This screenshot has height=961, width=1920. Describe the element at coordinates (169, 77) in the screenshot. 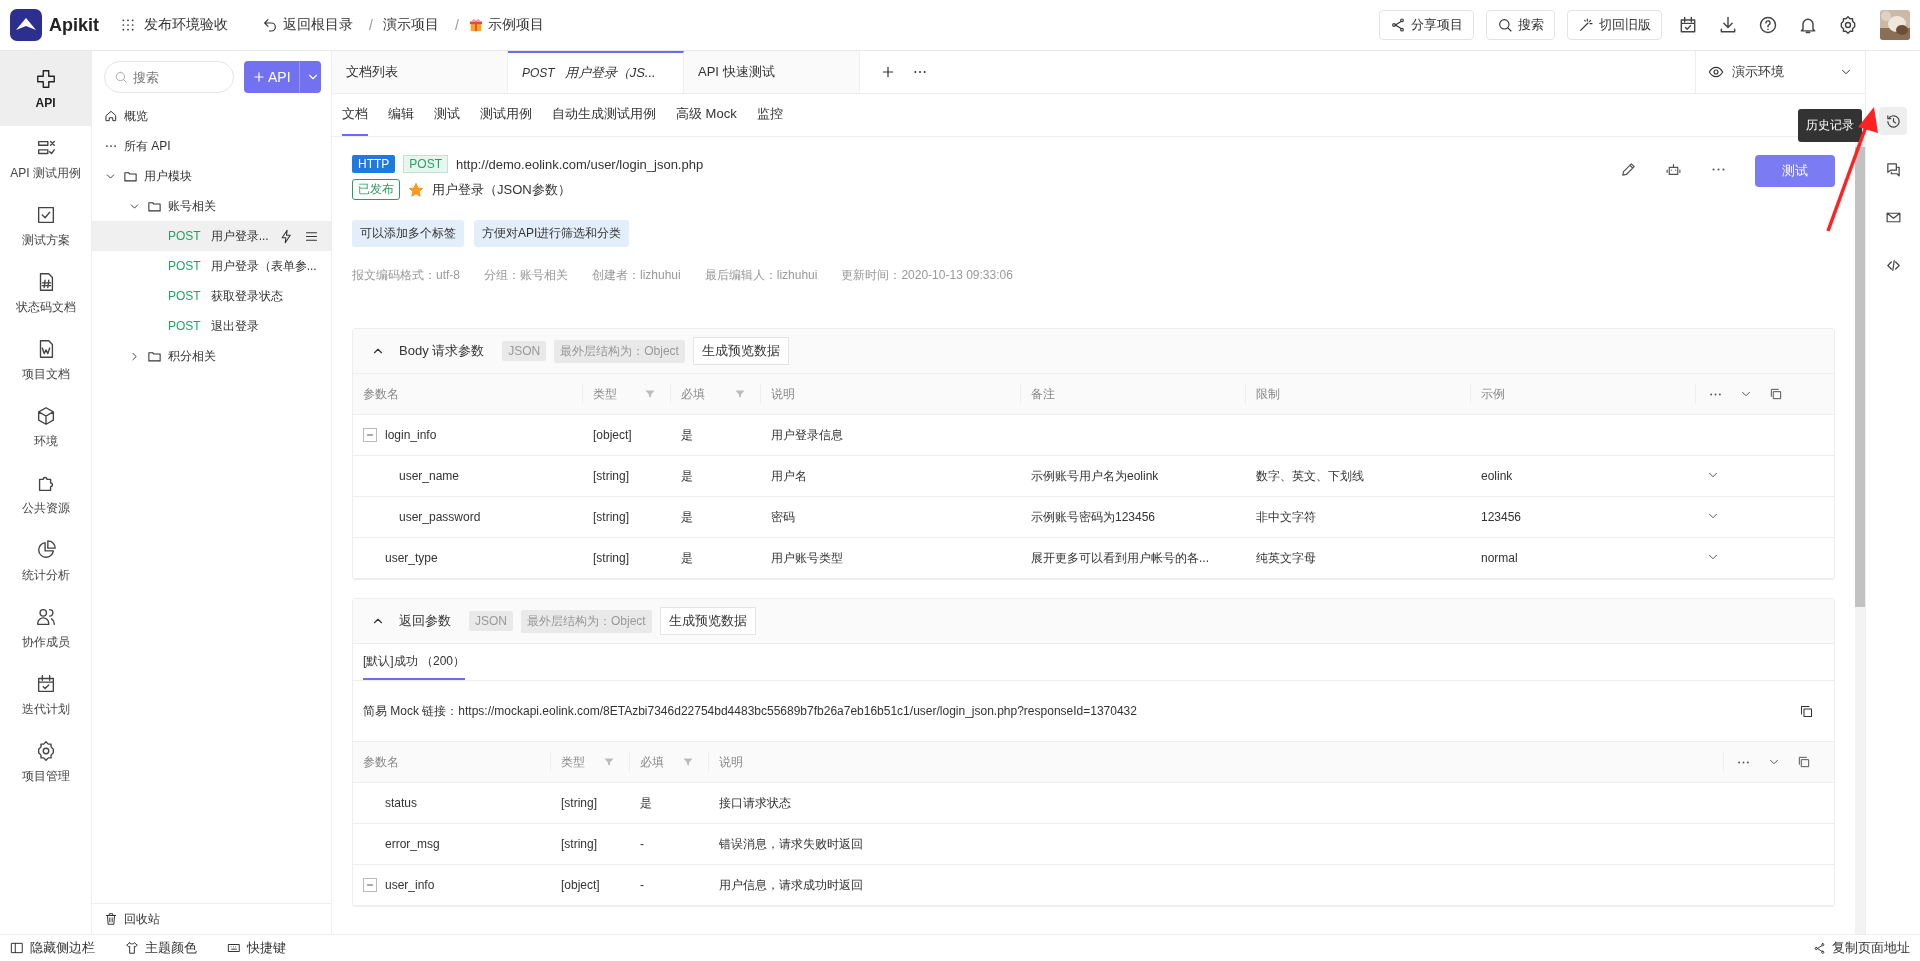

I see `search-field: 搜索` at that location.